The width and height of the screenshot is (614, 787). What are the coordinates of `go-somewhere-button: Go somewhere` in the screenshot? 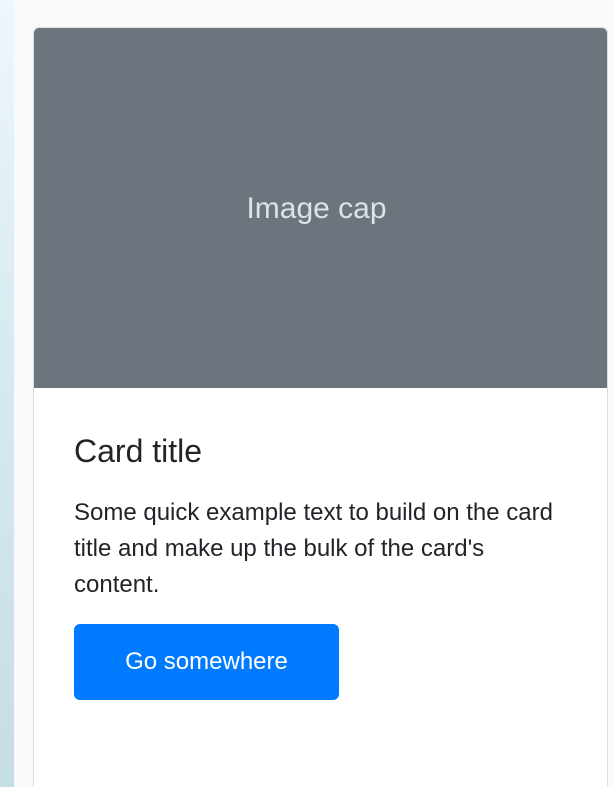 It's located at (206, 662).